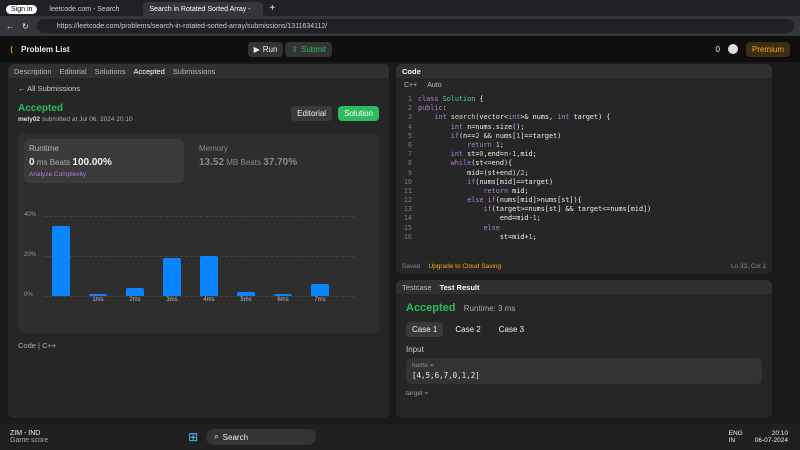  Describe the element at coordinates (584, 108) in the screenshot. I see `code-line: 2 public:` at that location.